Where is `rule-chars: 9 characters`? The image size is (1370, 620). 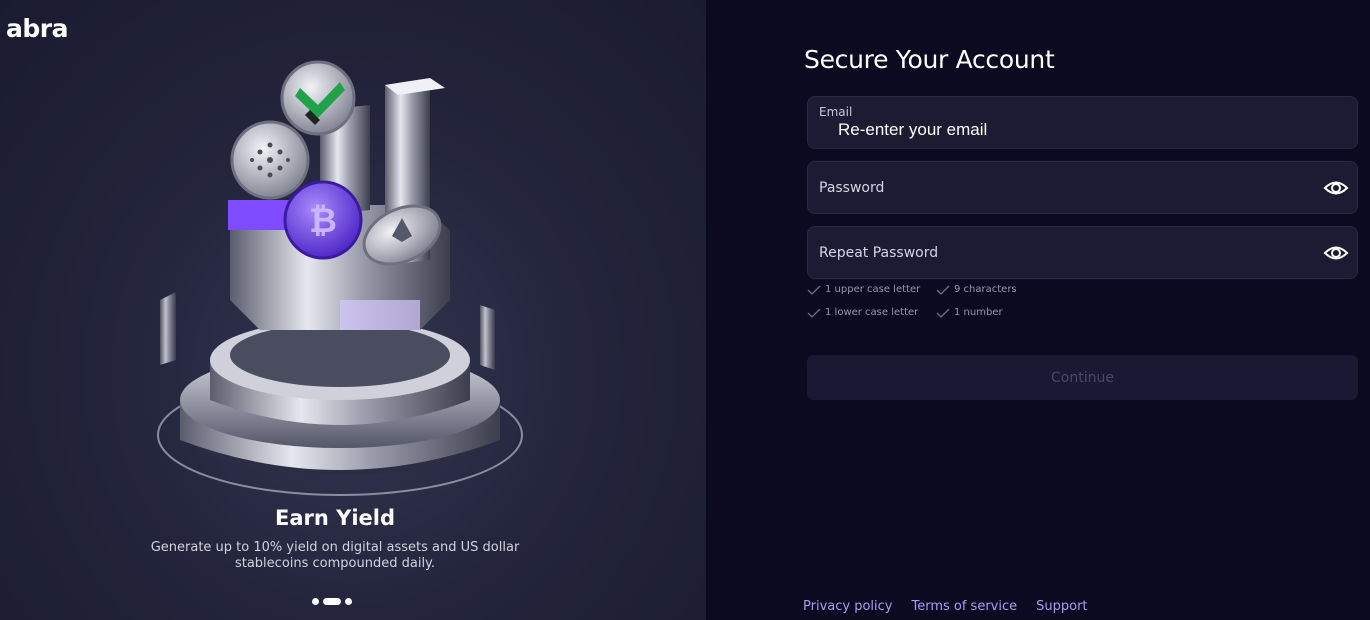 rule-chars: 9 characters is located at coordinates (976, 289).